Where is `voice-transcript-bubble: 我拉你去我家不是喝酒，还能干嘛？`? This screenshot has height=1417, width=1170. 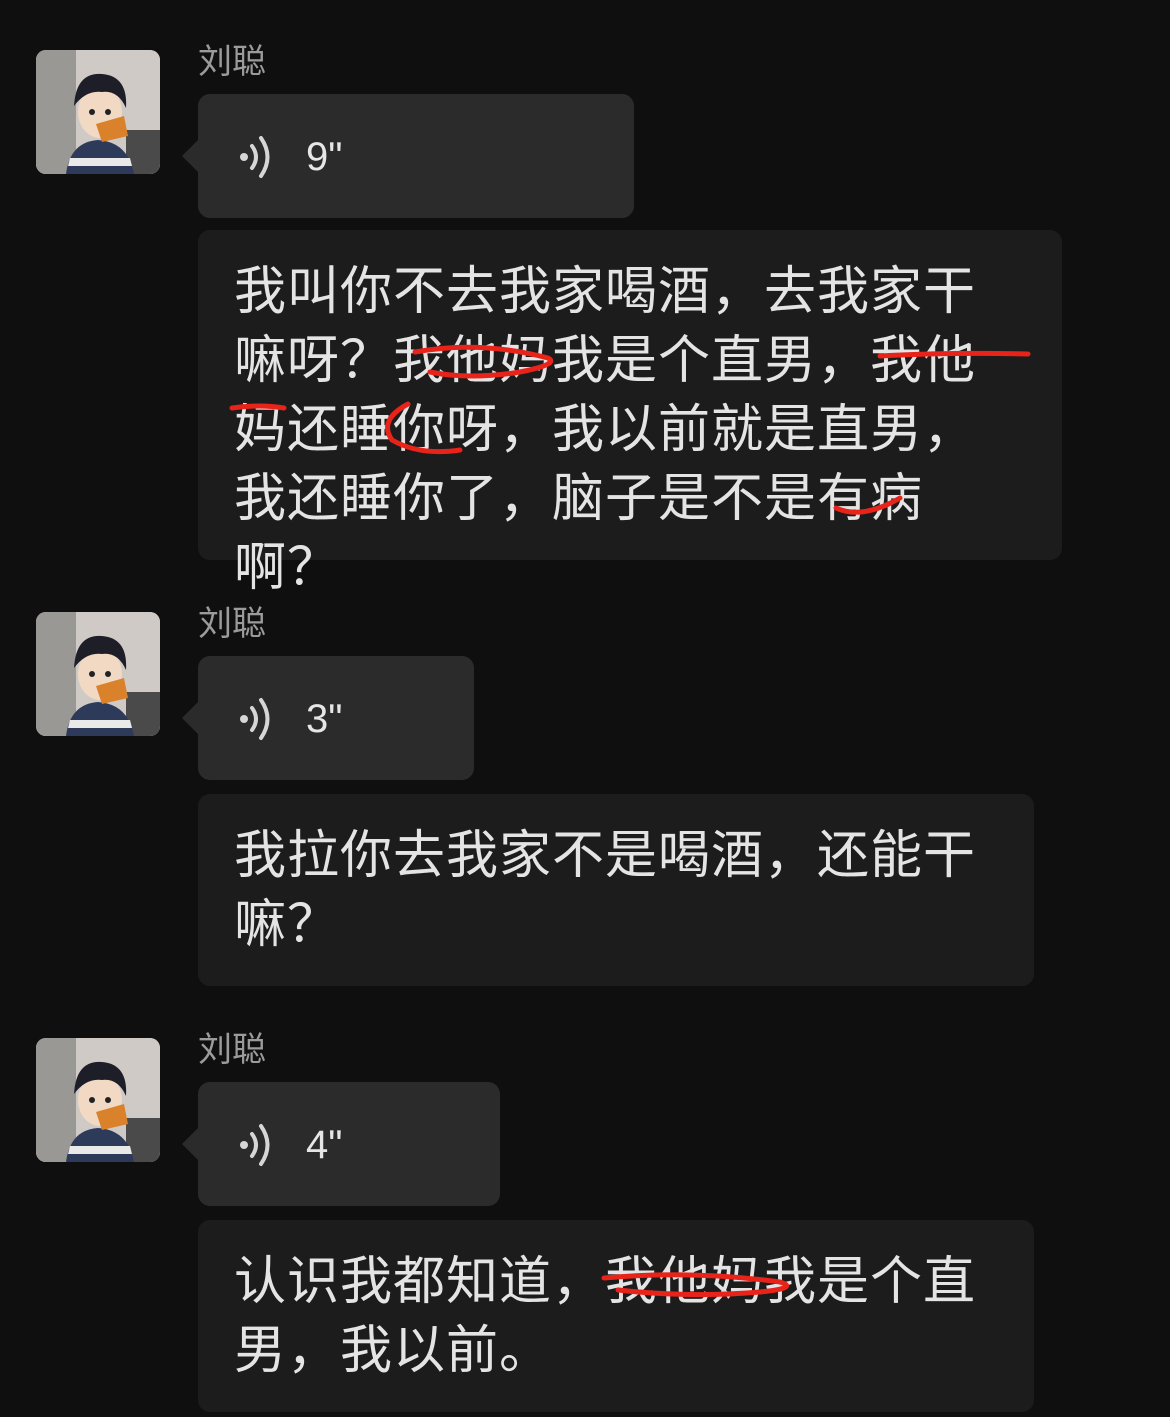
voice-transcript-bubble: 我拉你去我家不是喝酒，还能干嘛？ is located at coordinates (616, 890).